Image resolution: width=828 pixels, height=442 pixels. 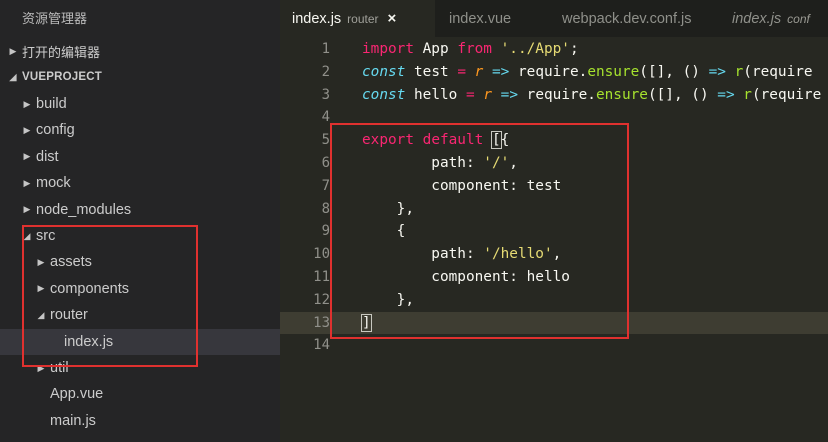 What do you see at coordinates (554, 163) in the screenshot?
I see `code-line: 6 path: '/',` at bounding box center [554, 163].